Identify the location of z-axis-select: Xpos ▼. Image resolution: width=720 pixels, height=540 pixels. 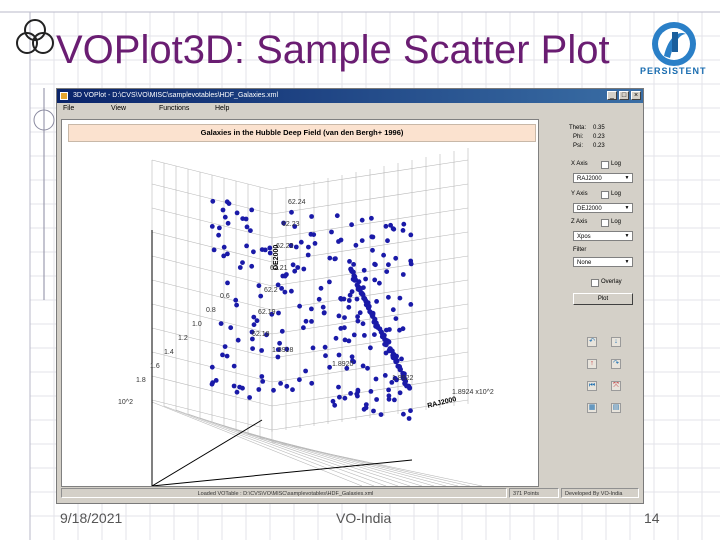
(603, 236).